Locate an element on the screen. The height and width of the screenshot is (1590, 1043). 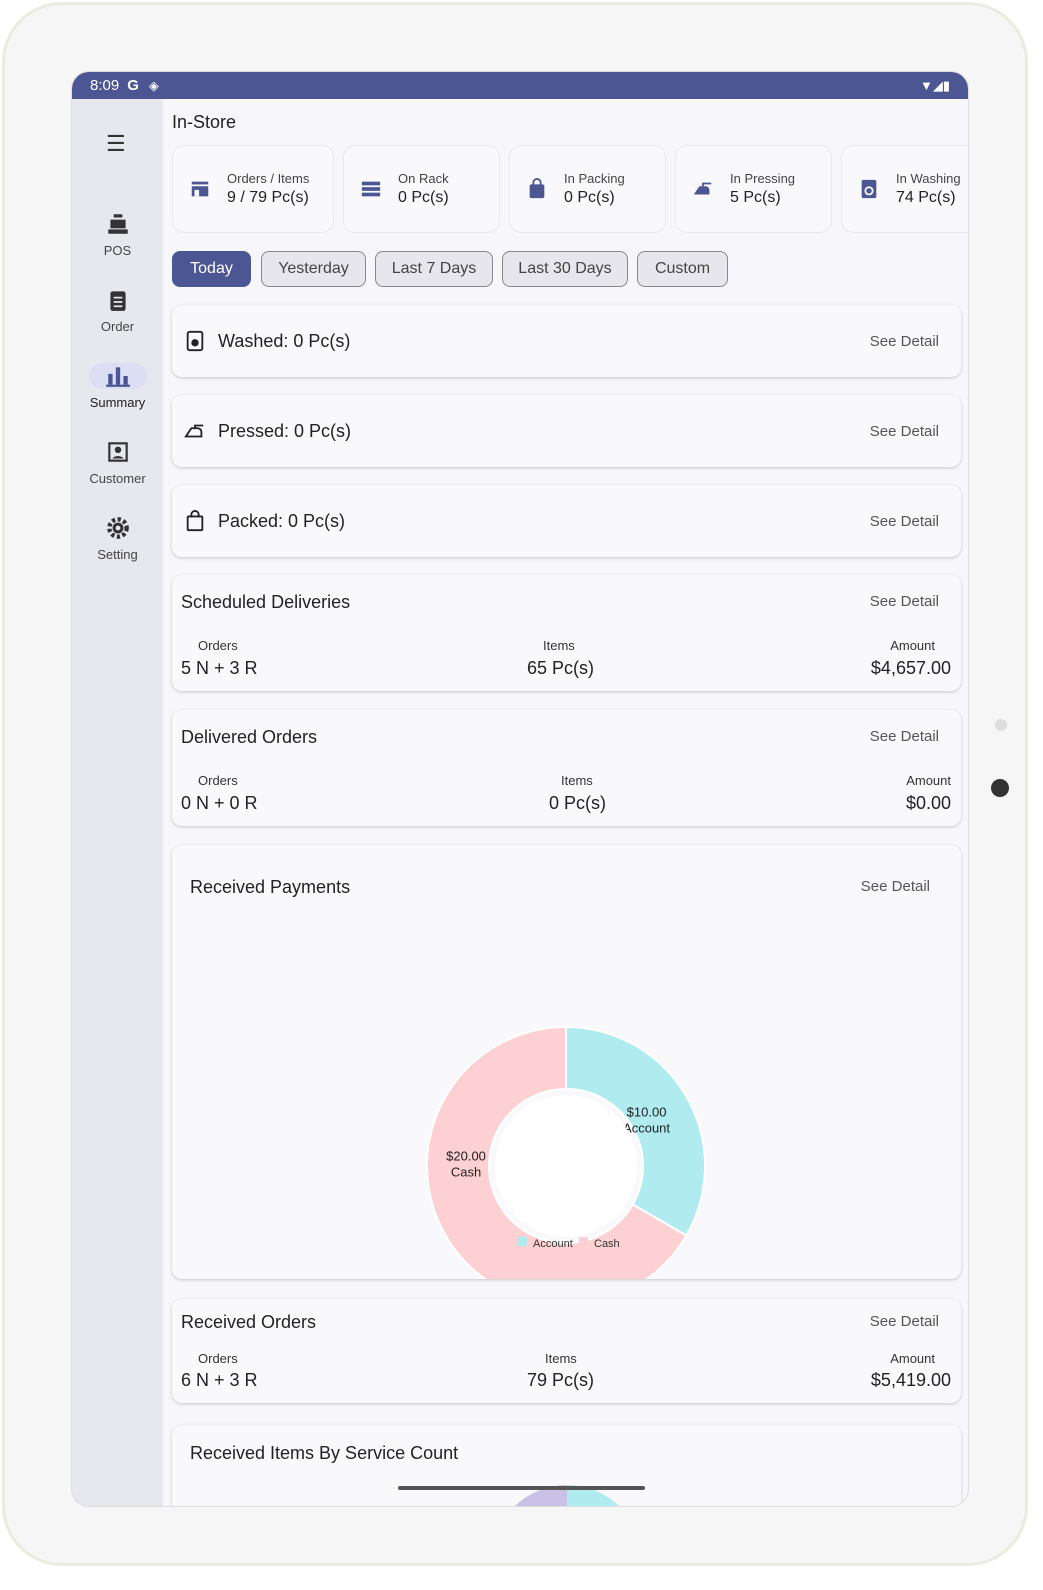
bar-chart-icon is located at coordinates (117, 376).